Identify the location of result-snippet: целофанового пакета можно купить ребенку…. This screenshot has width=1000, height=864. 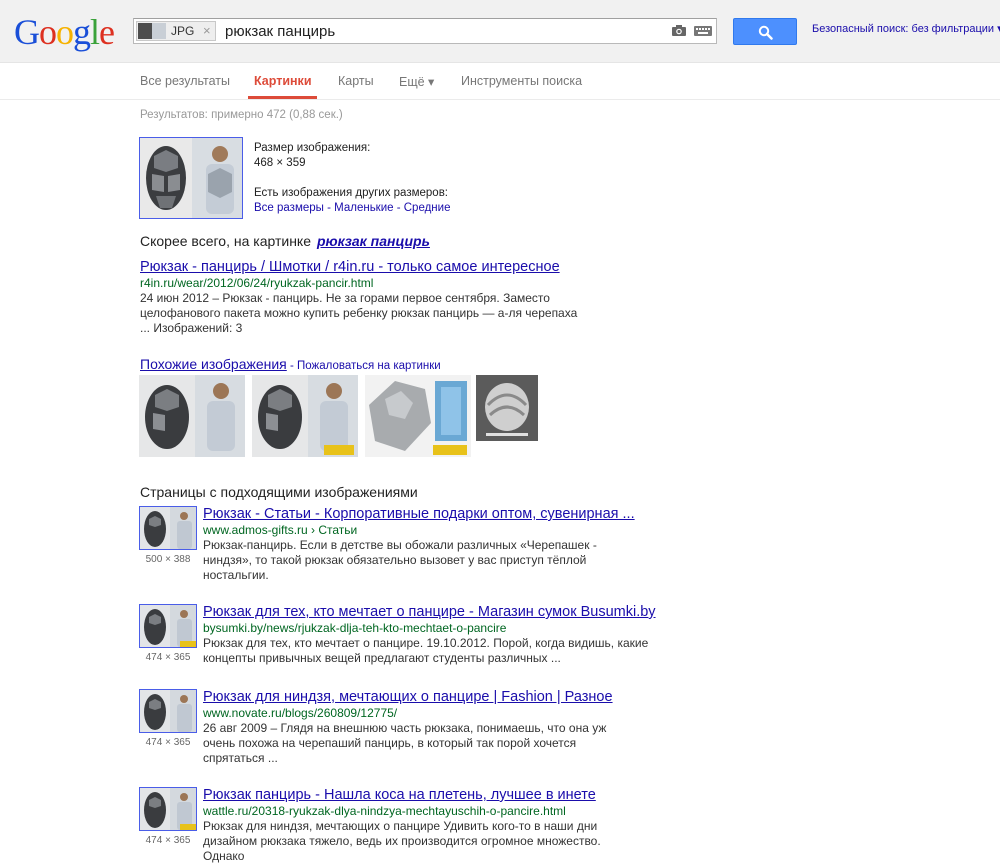
(359, 313).